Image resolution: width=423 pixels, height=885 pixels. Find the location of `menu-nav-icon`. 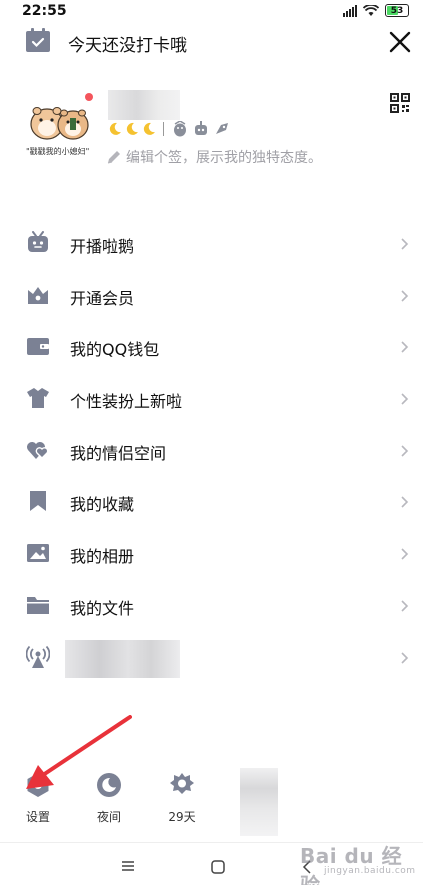

menu-nav-icon is located at coordinates (128, 866).